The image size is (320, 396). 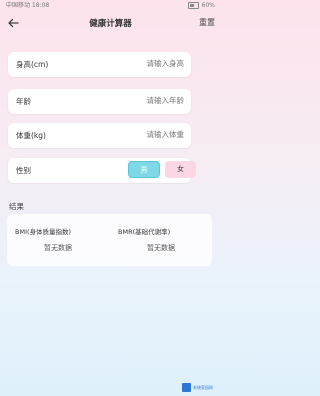 What do you see at coordinates (58, 240) in the screenshot?
I see `bmi-result: BMI(身体质量指数) 暂无数据` at bounding box center [58, 240].